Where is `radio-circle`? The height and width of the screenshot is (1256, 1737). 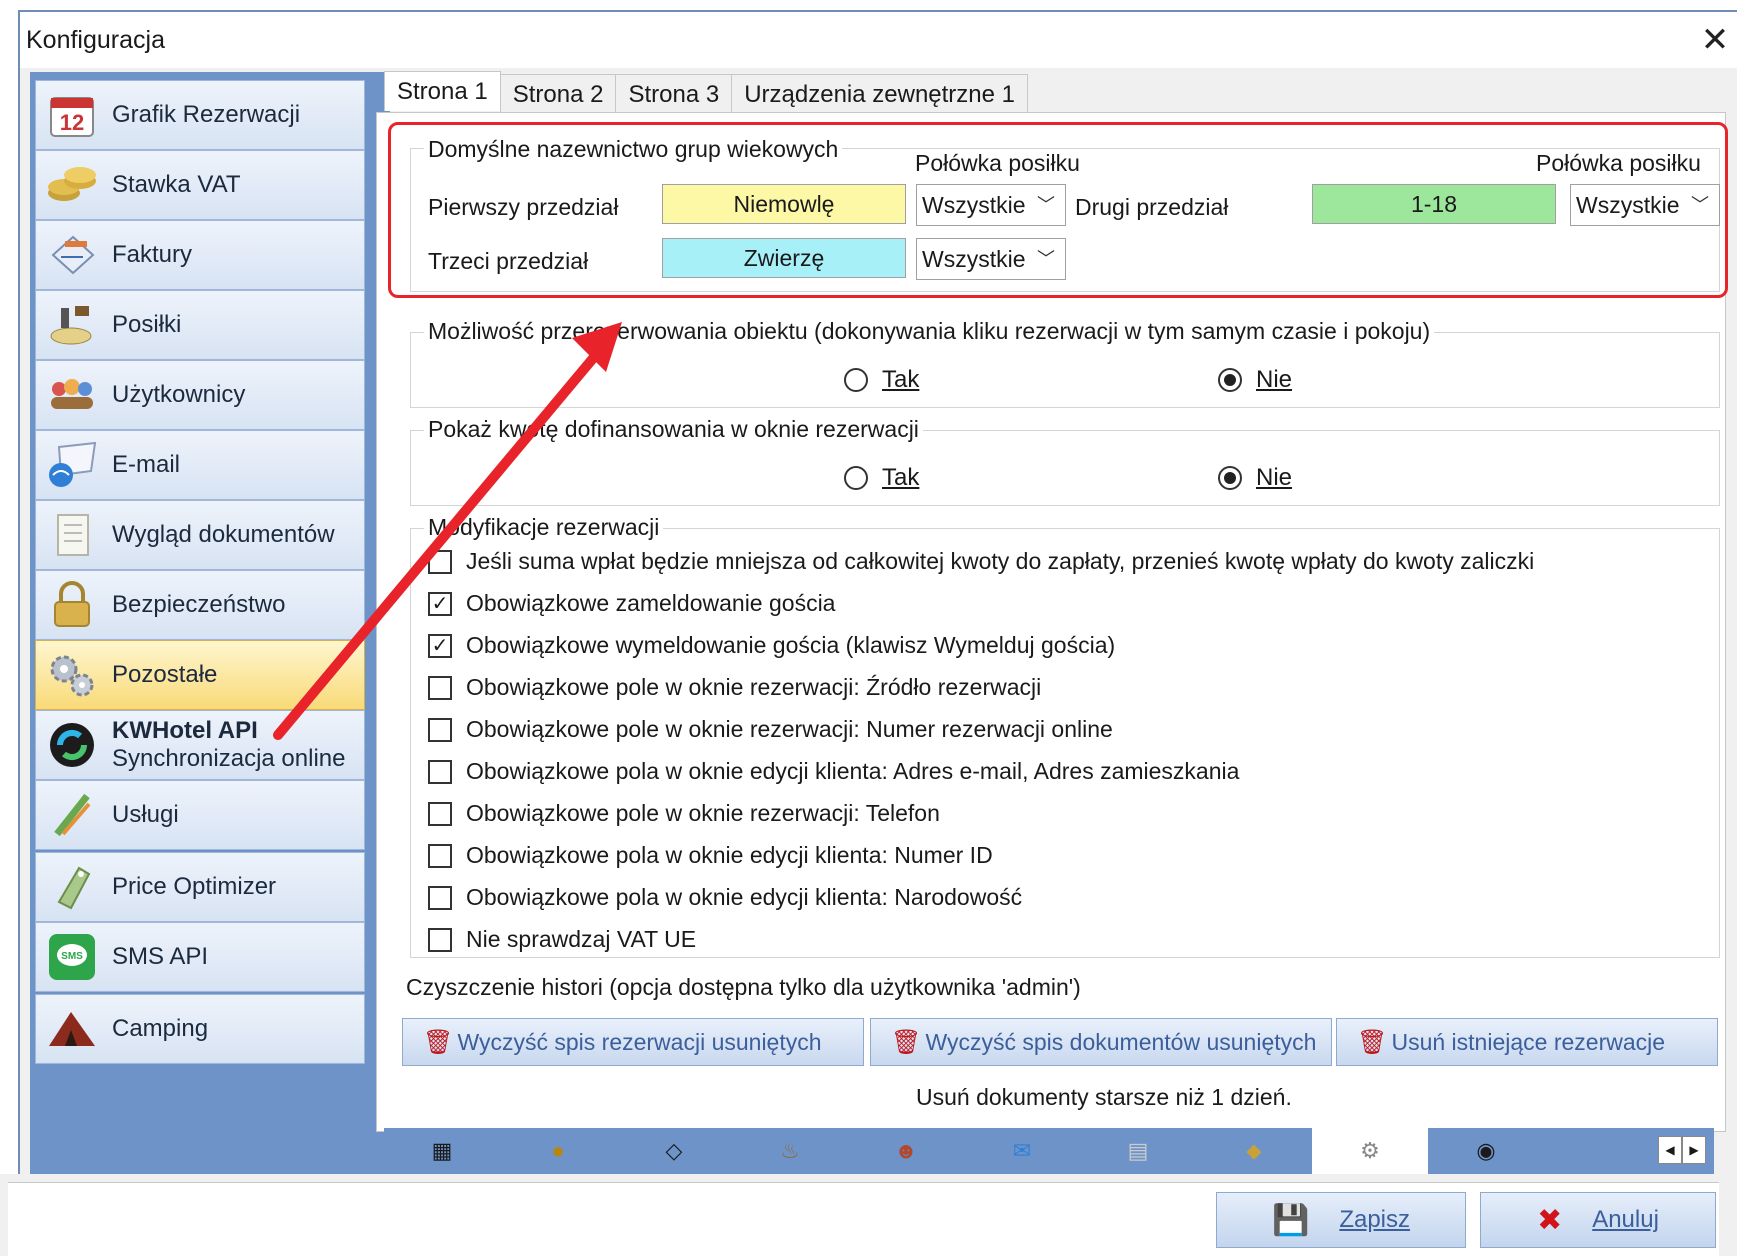
radio-circle is located at coordinates (856, 380).